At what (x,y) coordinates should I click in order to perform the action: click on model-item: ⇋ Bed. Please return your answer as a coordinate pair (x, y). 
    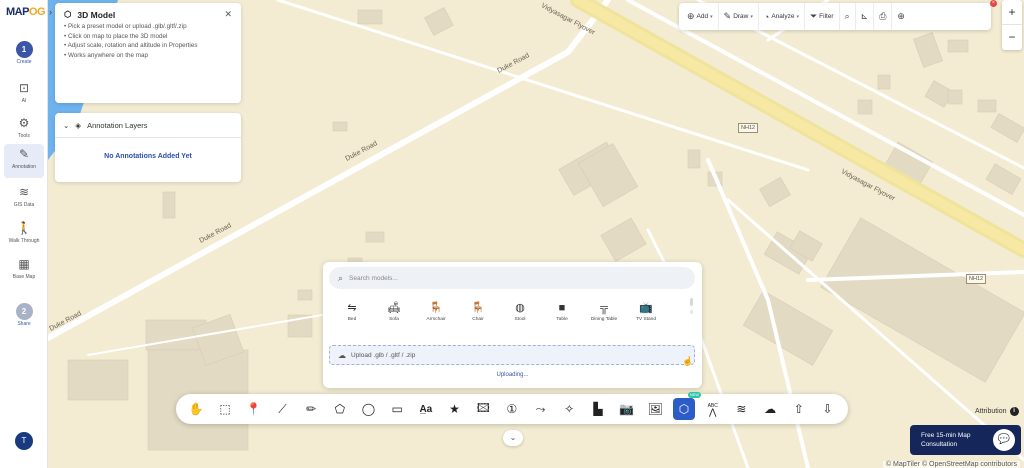
    Looking at the image, I should click on (352, 311).